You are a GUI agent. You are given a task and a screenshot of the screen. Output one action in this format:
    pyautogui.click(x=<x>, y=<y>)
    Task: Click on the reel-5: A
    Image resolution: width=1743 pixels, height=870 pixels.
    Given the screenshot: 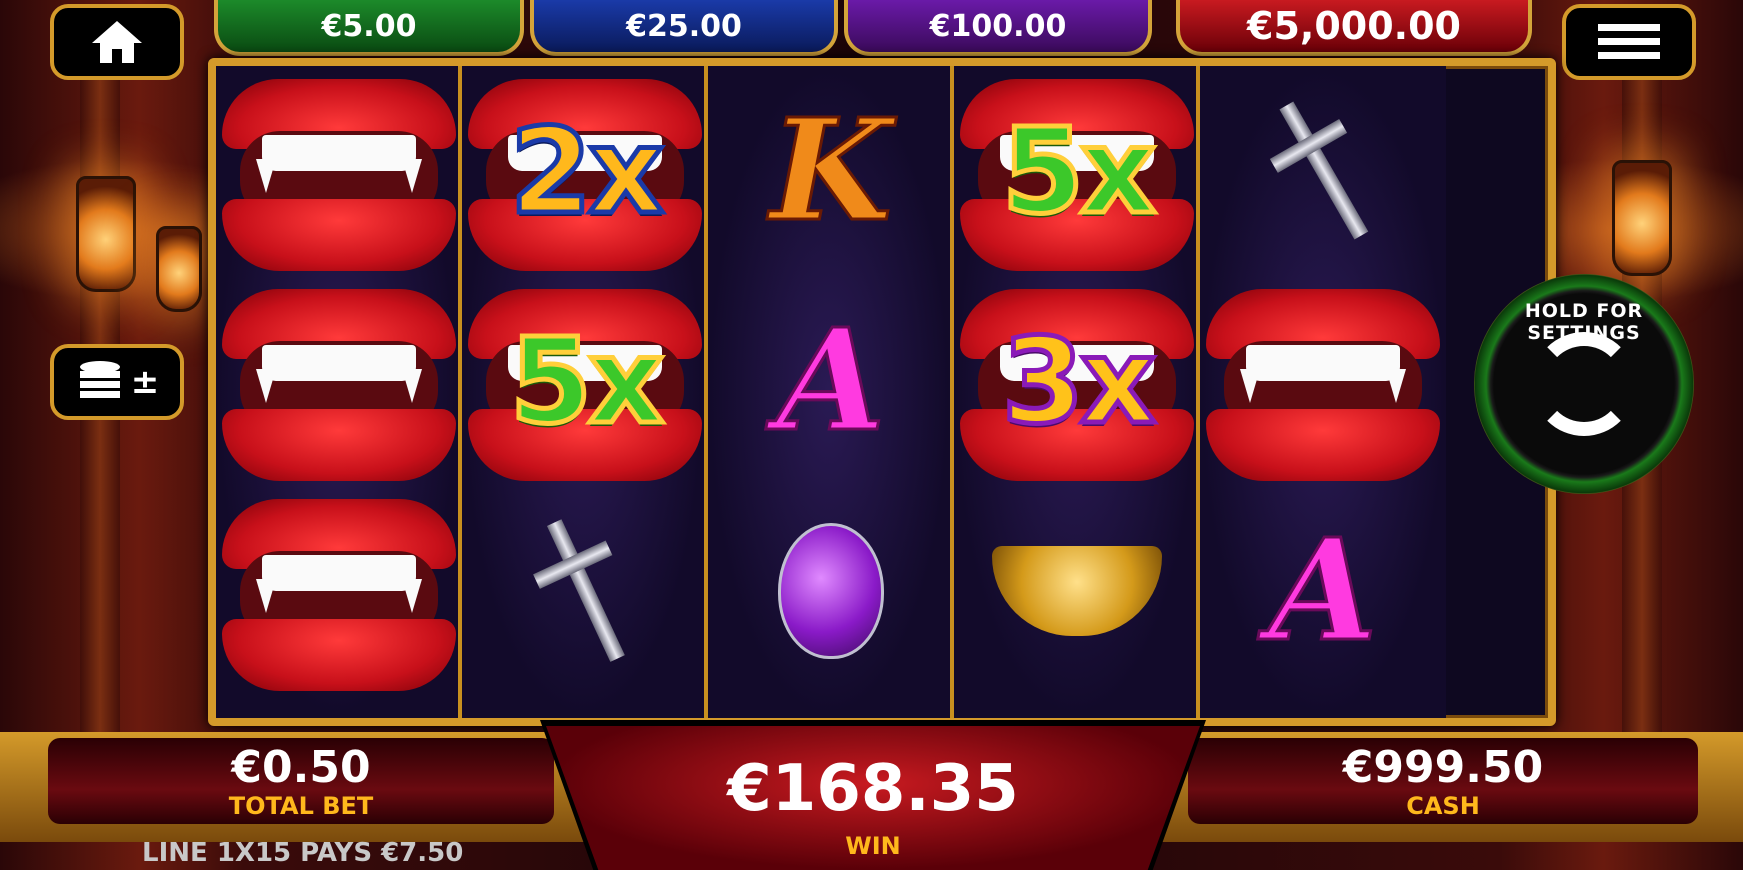 What is the action you would take?
    pyautogui.click(x=1323, y=392)
    